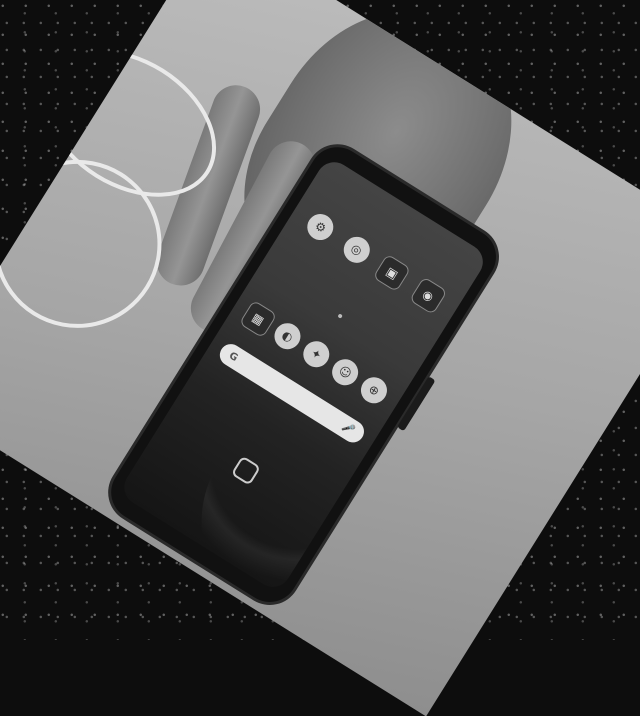  What do you see at coordinates (340, 316) in the screenshot?
I see `page-indicator` at bounding box center [340, 316].